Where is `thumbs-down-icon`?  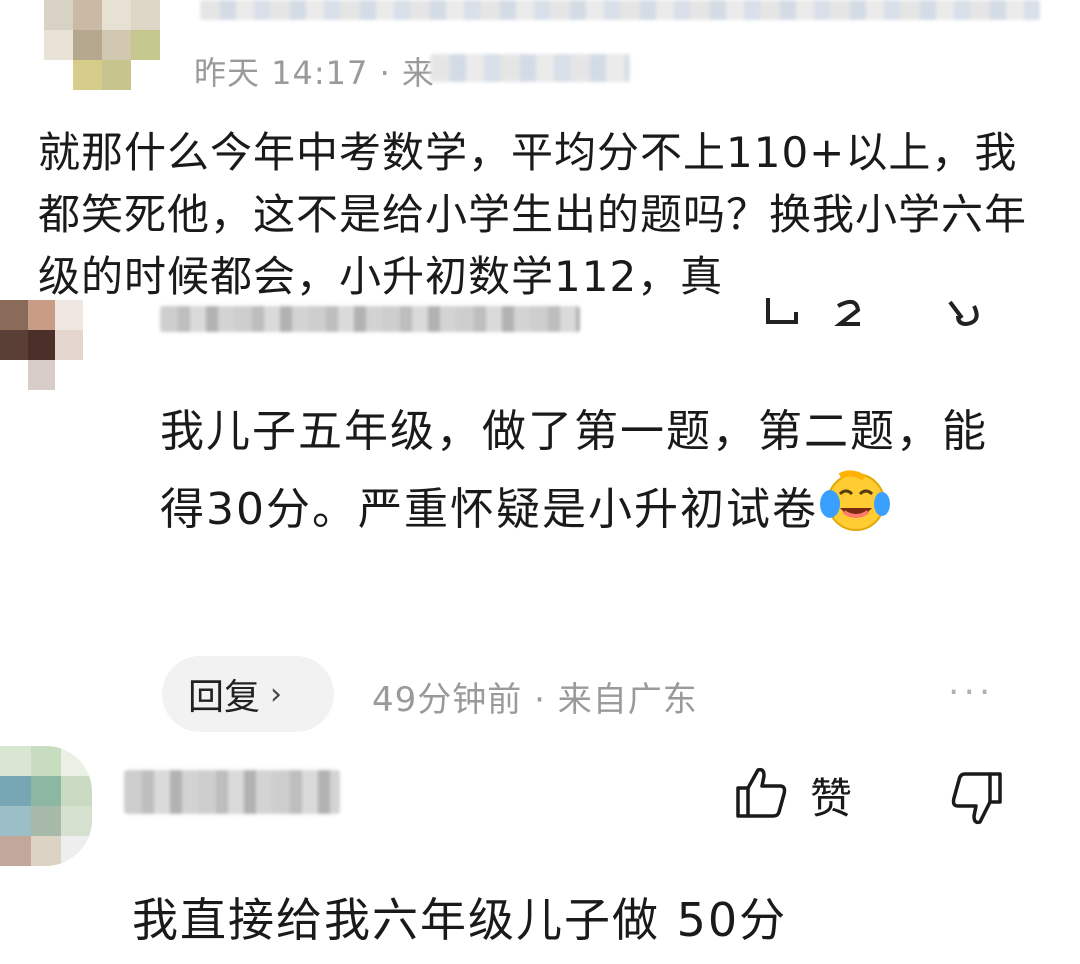
thumbs-down-icon is located at coordinates (977, 803).